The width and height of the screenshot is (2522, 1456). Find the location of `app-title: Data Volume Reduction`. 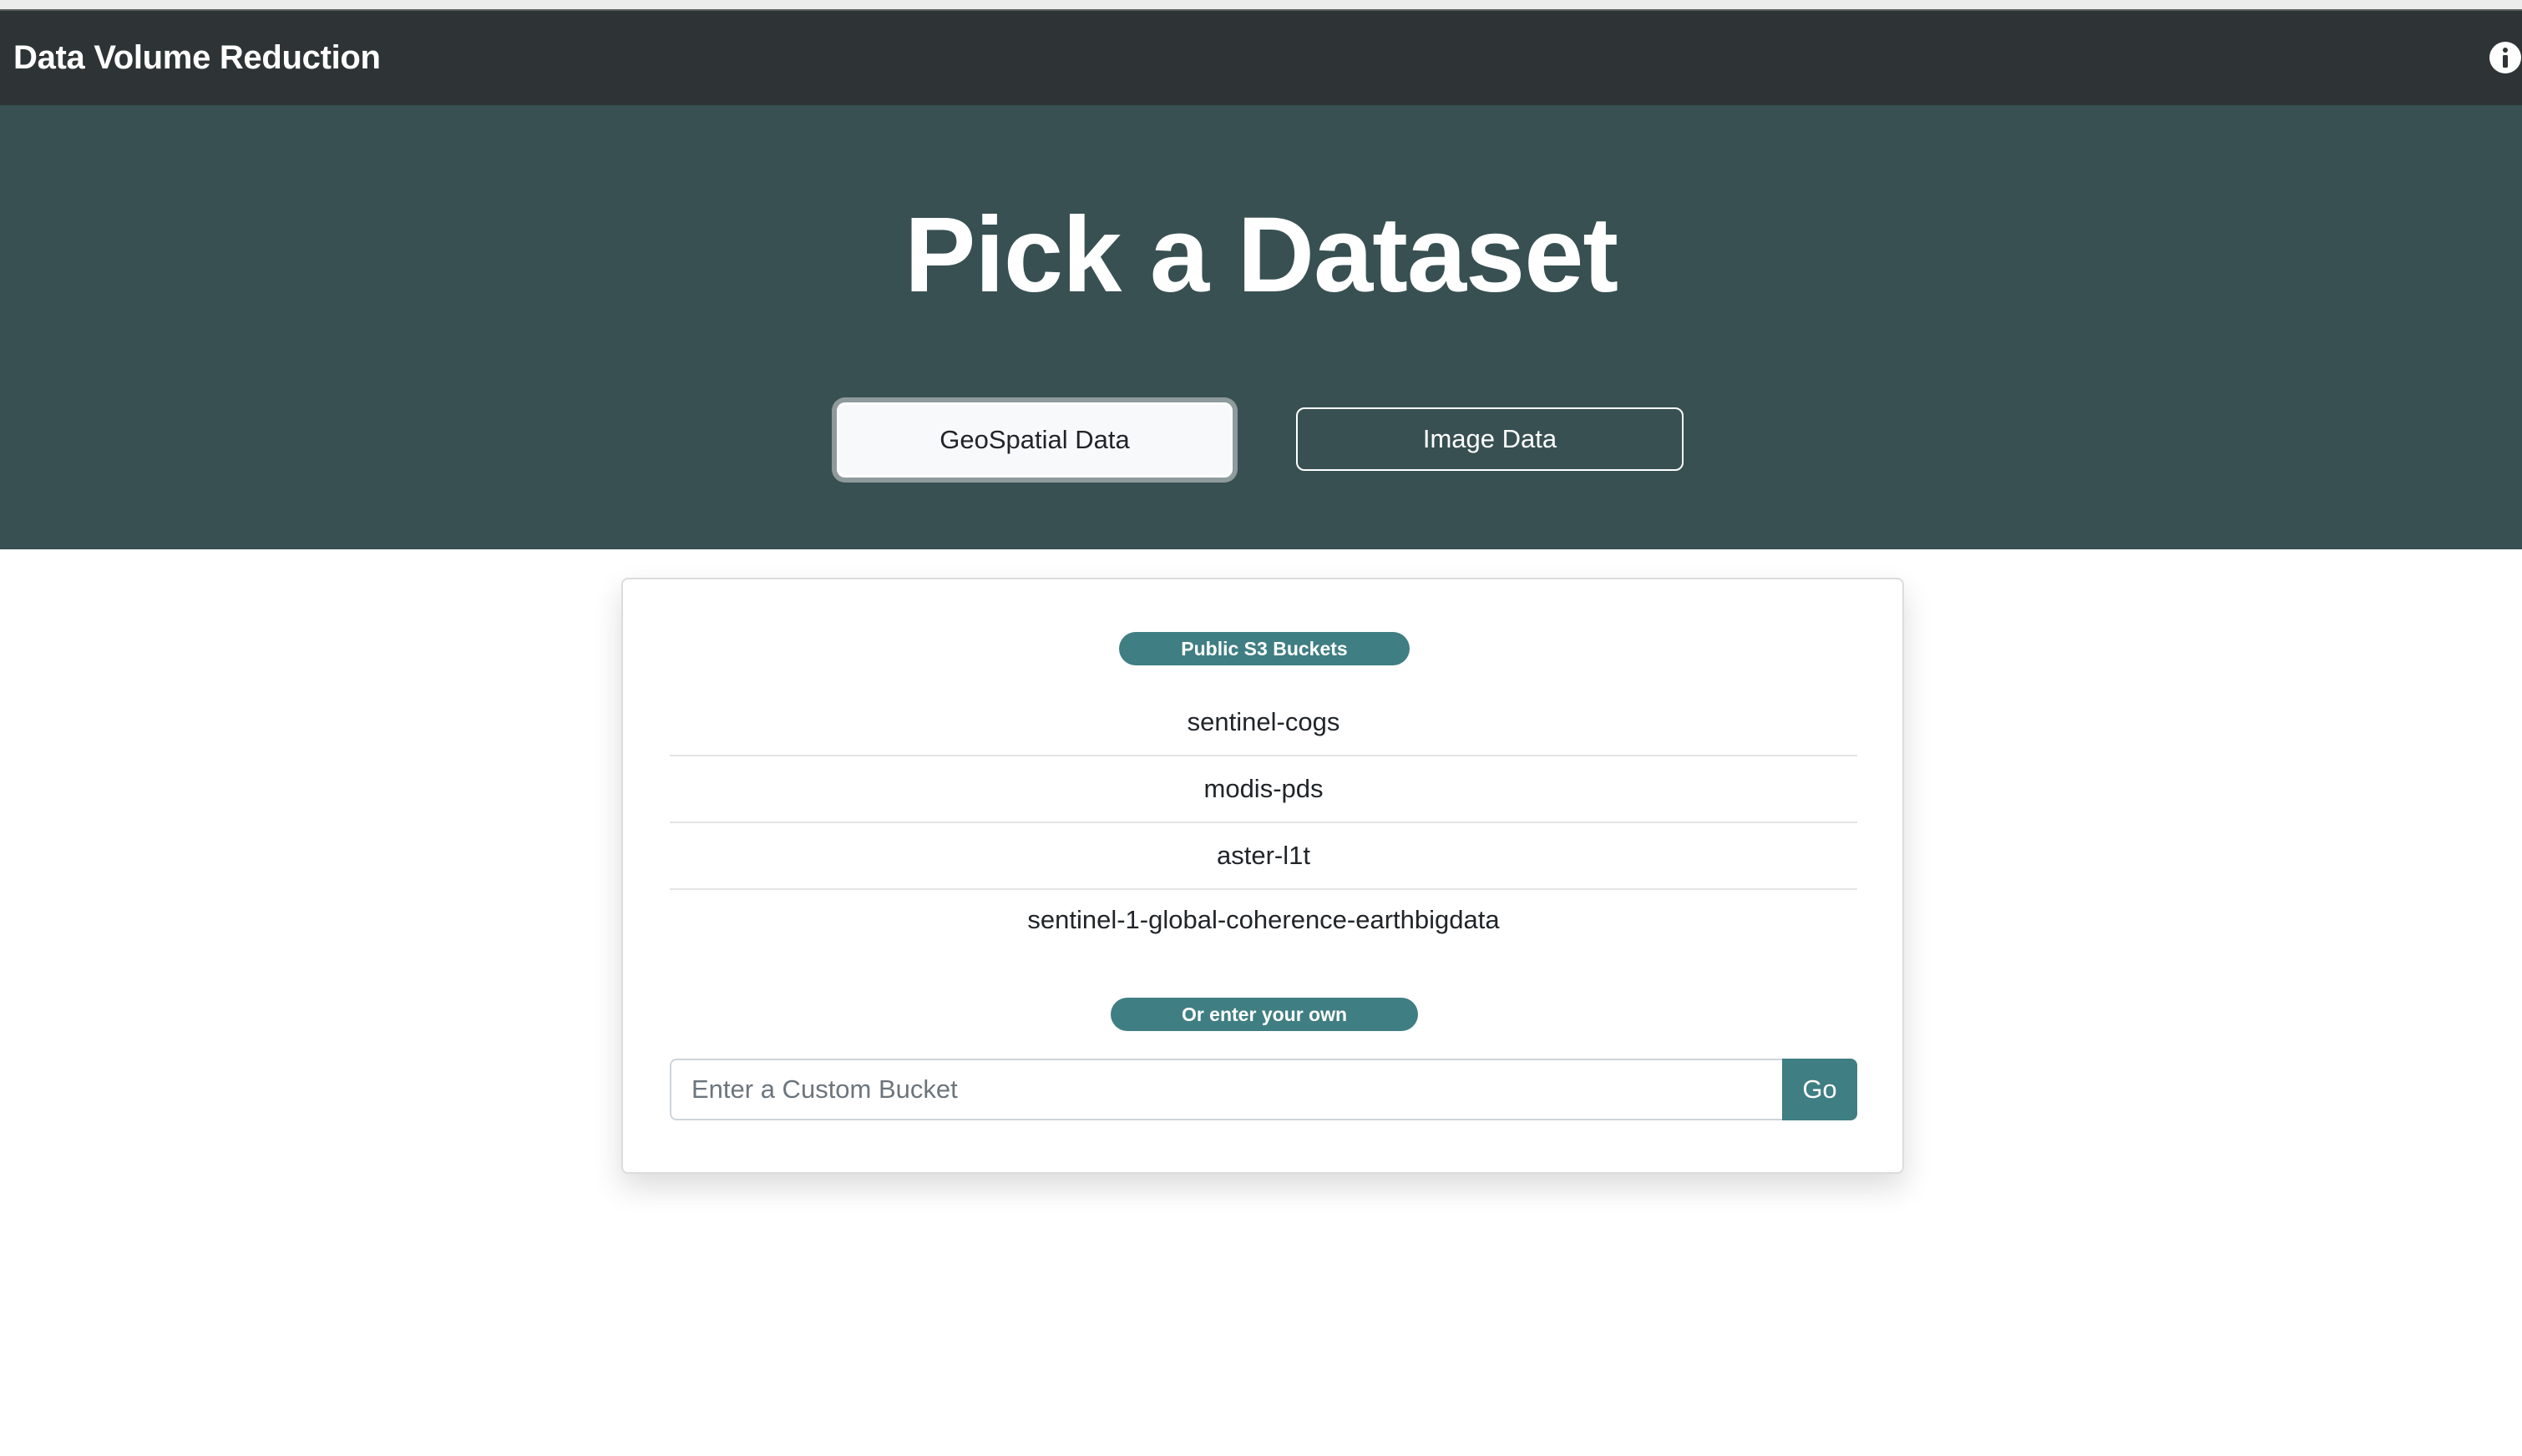

app-title: Data Volume Reduction is located at coordinates (197, 57).